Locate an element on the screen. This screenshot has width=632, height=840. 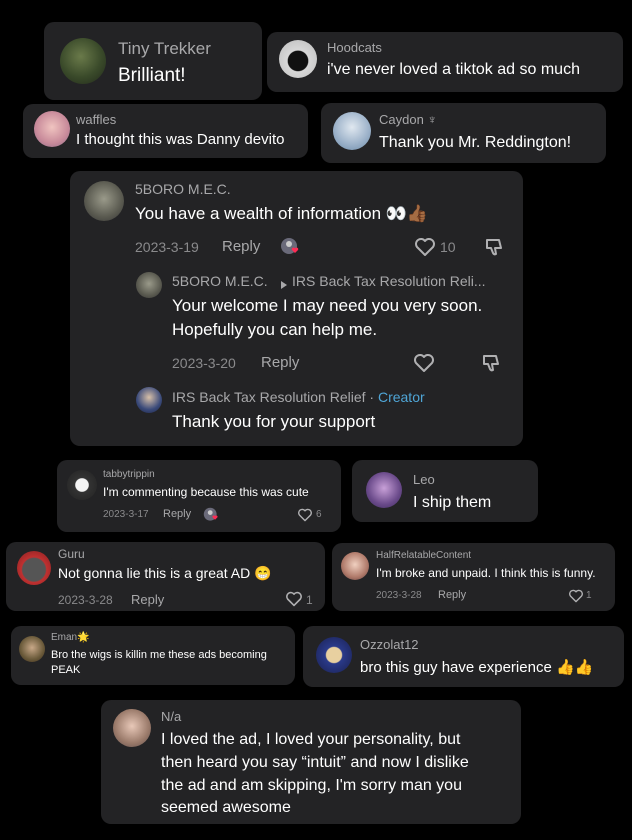
reply-arrow-icon is located at coordinates (284, 283).